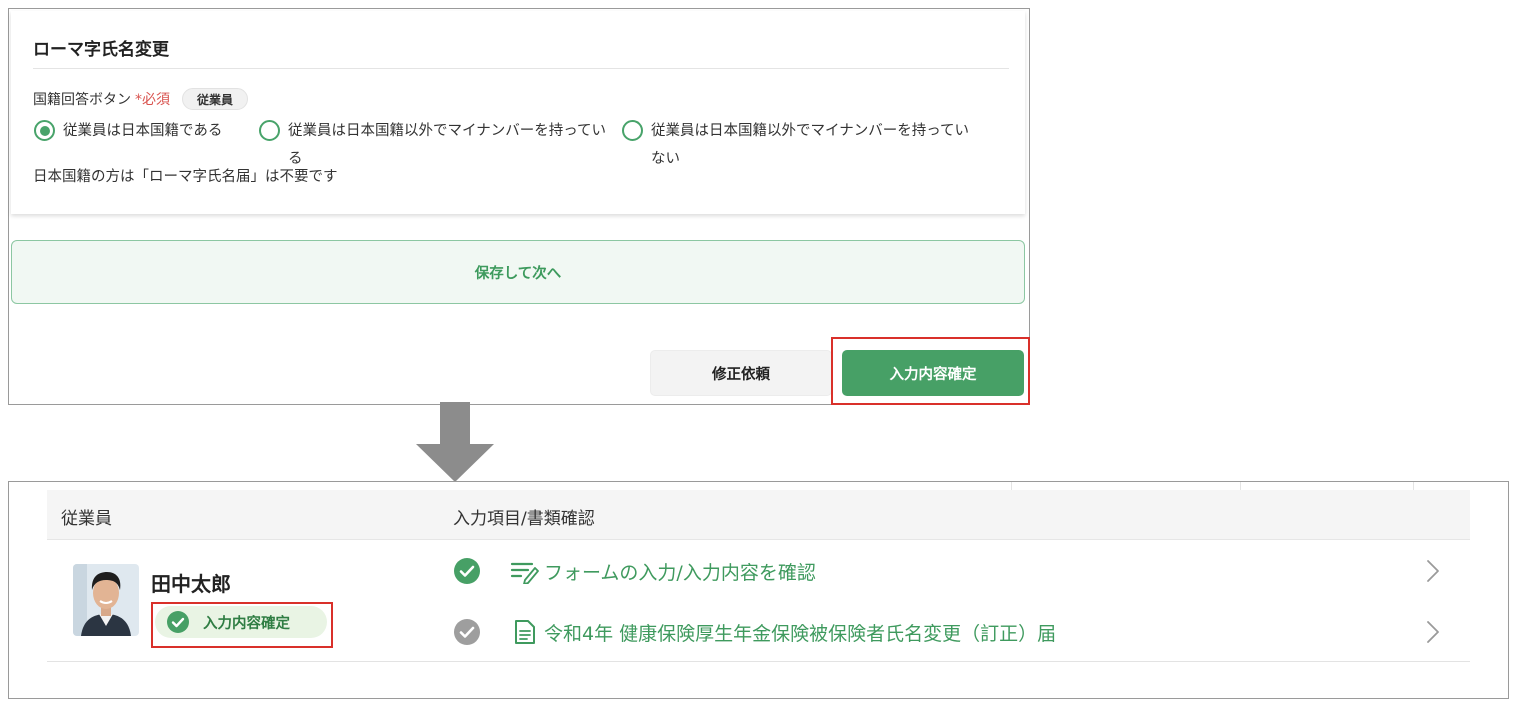 Image resolution: width=1524 pixels, height=714 pixels. Describe the element at coordinates (933, 373) in the screenshot. I see `confirm-input-button: 入力内容確定` at that location.